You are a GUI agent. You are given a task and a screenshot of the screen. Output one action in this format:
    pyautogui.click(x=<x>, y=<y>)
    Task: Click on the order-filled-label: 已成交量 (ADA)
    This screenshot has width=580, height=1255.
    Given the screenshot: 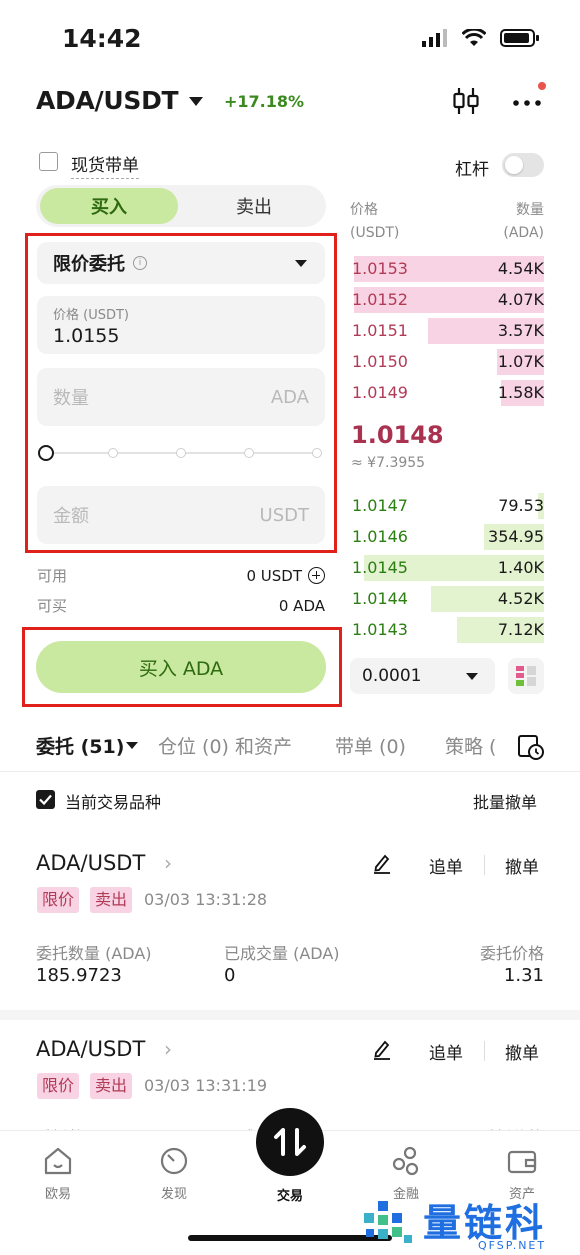 What is the action you would take?
    pyautogui.click(x=282, y=953)
    